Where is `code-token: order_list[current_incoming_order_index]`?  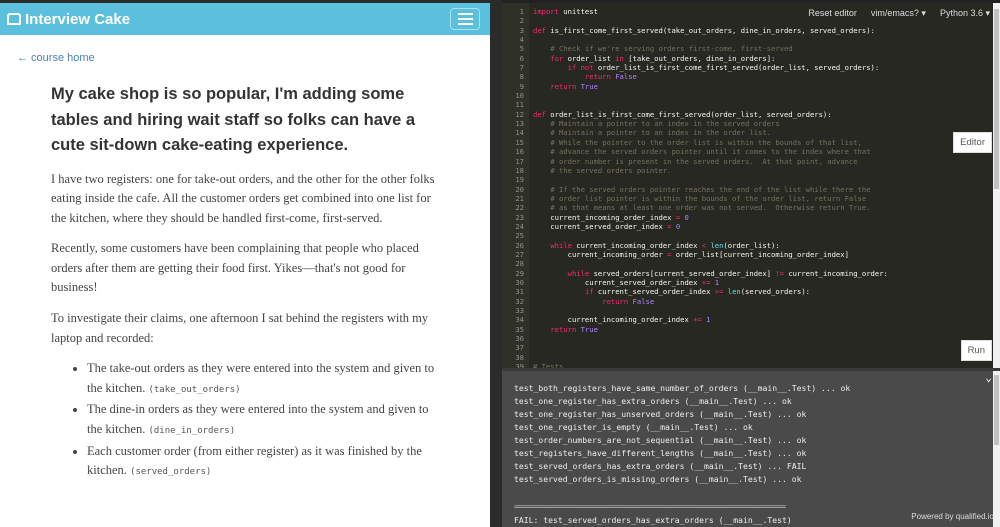 code-token: order_list[current_incoming_order_index] is located at coordinates (760, 254).